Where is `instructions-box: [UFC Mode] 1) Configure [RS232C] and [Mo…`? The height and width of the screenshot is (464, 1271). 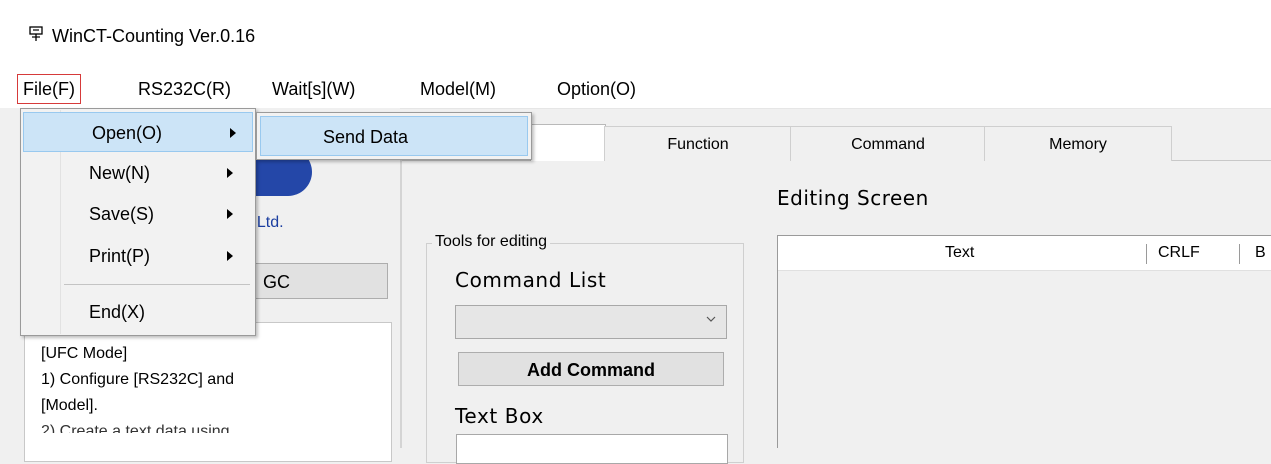 instructions-box: [UFC Mode] 1) Configure [RS232C] and [Mo… is located at coordinates (208, 392).